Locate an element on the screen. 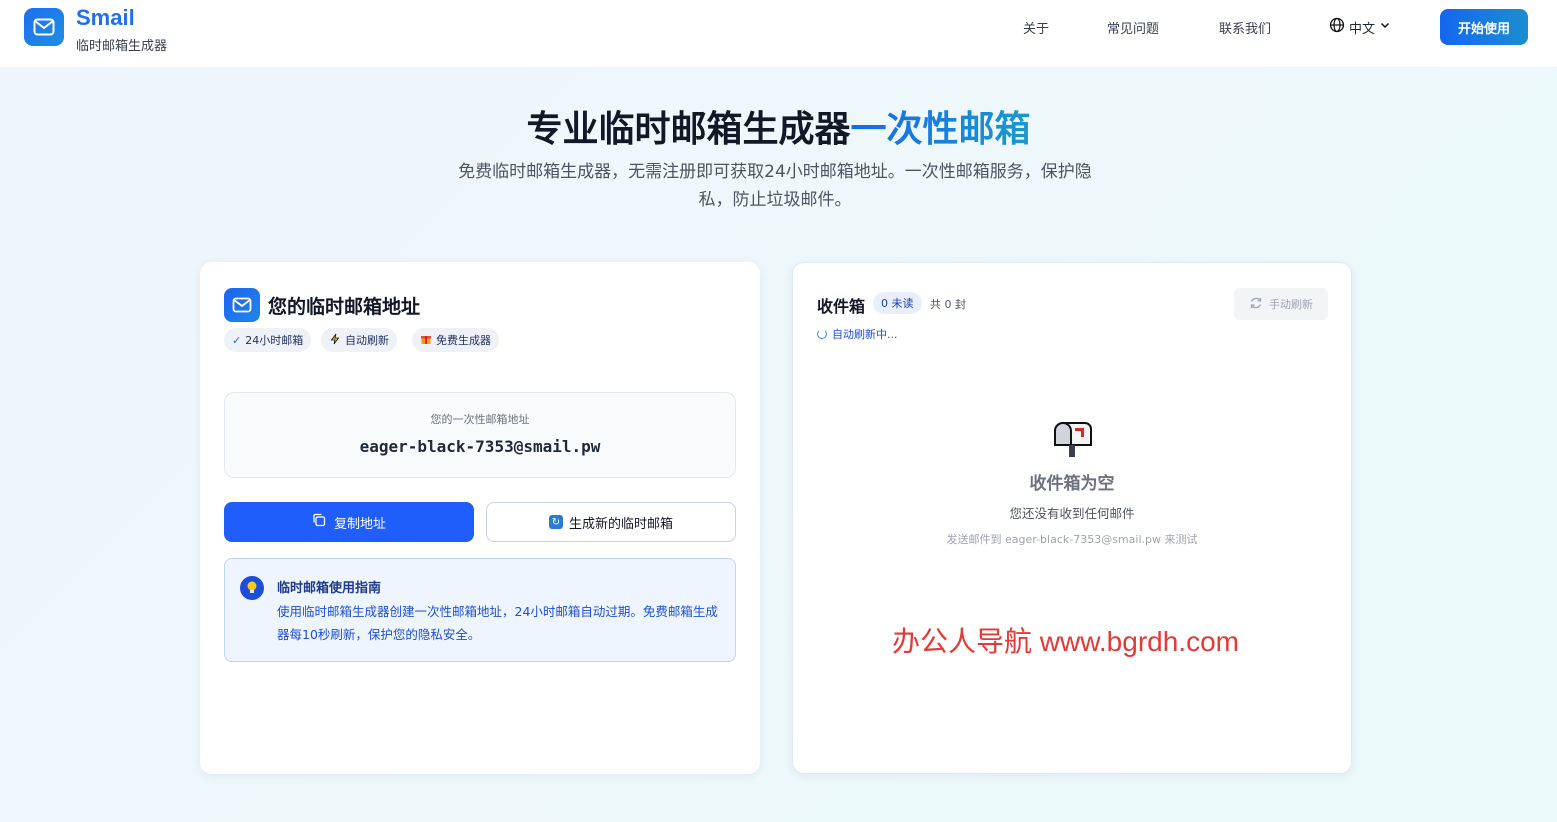 This screenshot has width=1557, height=822. hero-desc-line1: 免费临时邮箱生成器，无需注册即可获取24小时邮箱地址。一次性邮箱服务，保护隐 is located at coordinates (775, 172).